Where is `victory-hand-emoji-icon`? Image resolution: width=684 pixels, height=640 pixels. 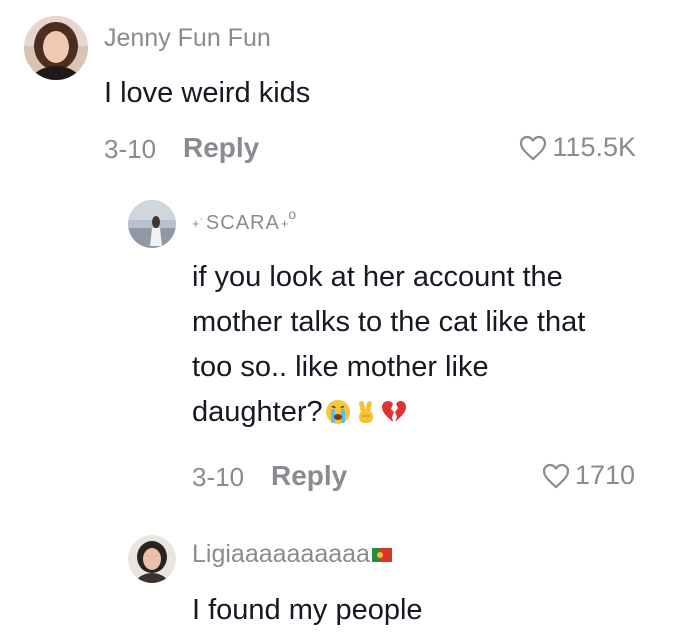
victory-hand-emoji-icon is located at coordinates (366, 412).